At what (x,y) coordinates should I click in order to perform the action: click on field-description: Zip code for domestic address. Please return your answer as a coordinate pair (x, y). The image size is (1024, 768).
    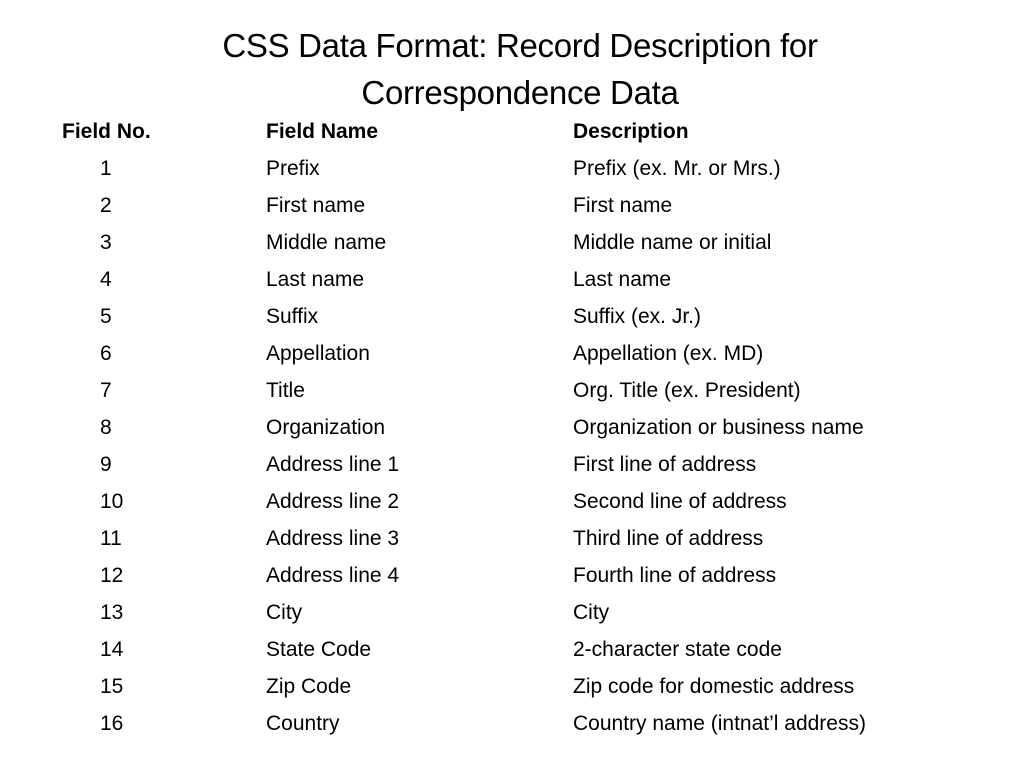
    Looking at the image, I should click on (714, 686).